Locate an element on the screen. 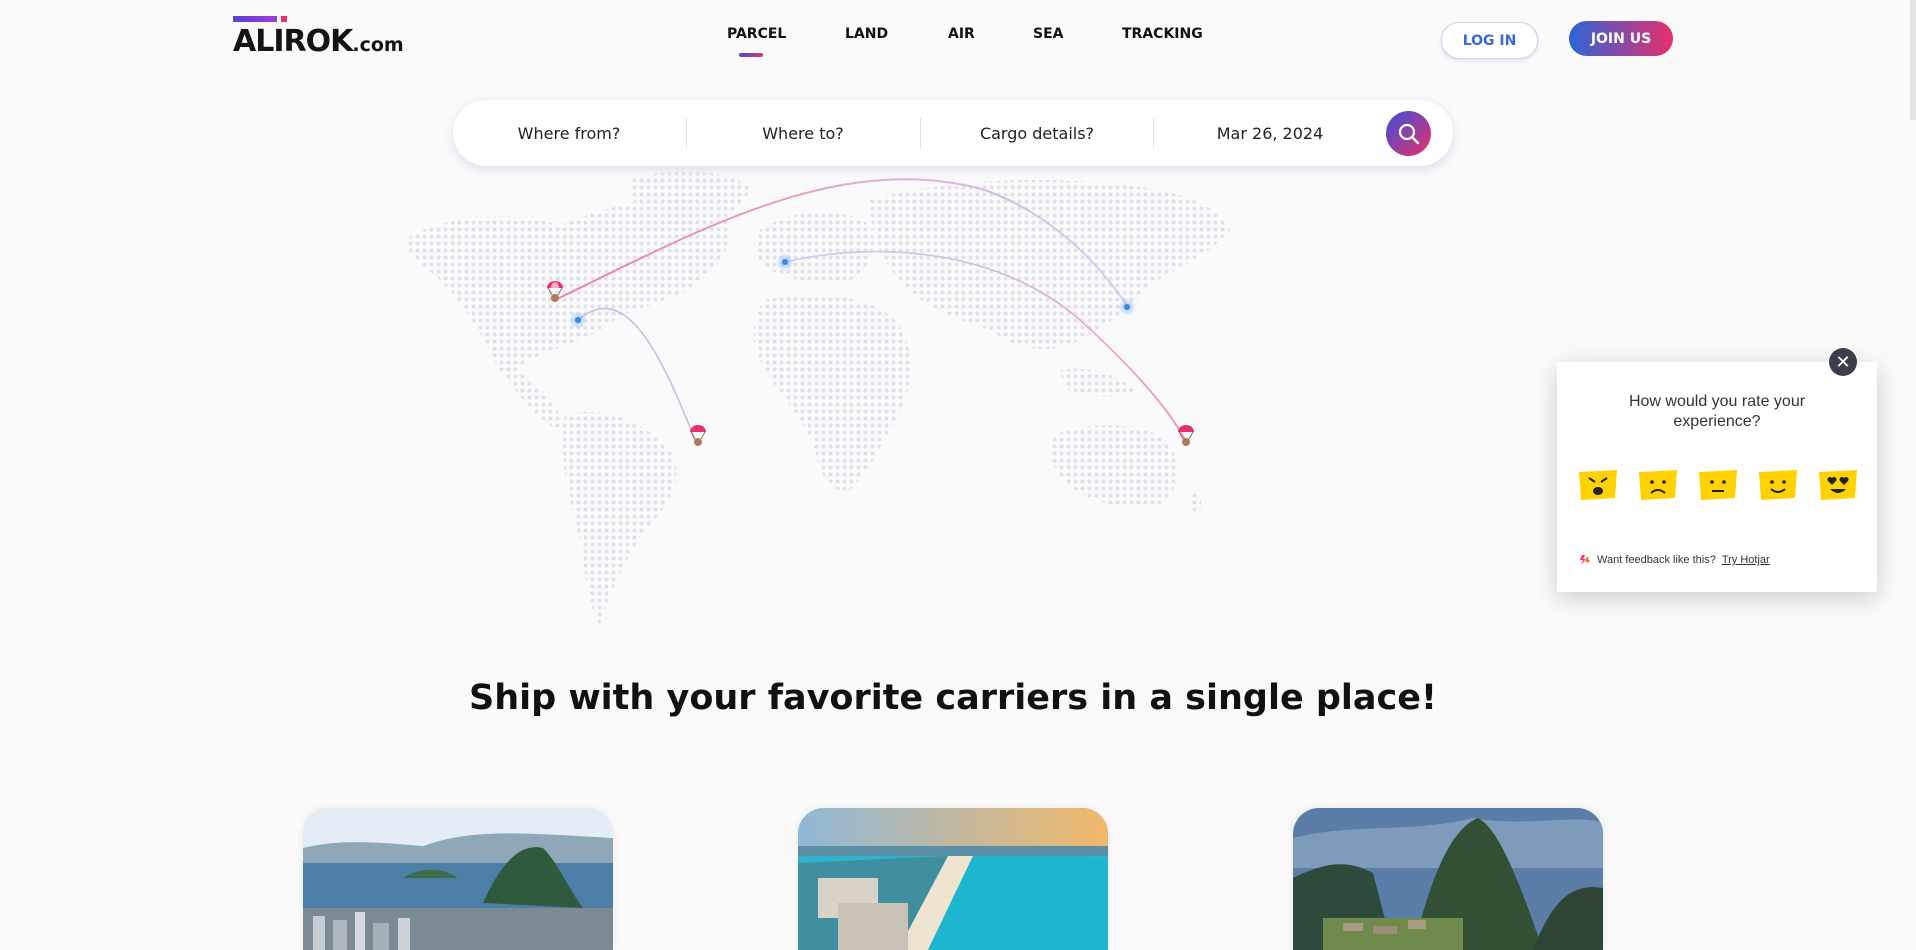  nav-parcel-label: PARCEL is located at coordinates (757, 34).